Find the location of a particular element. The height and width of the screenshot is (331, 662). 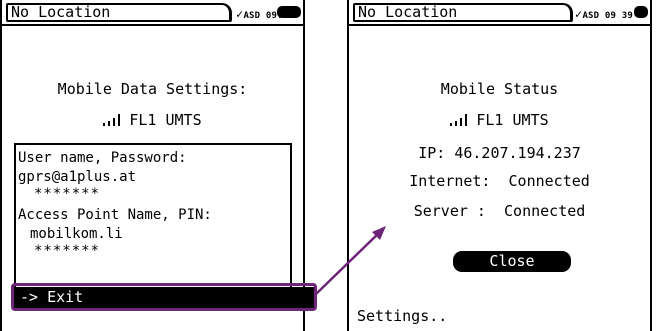

connector-arrow is located at coordinates (350, 260).